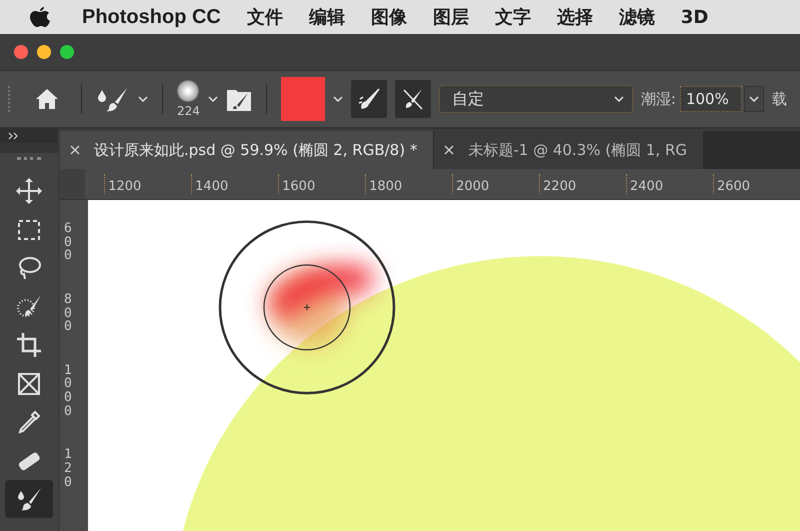  I want to click on airbrush-icon, so click(368, 99).